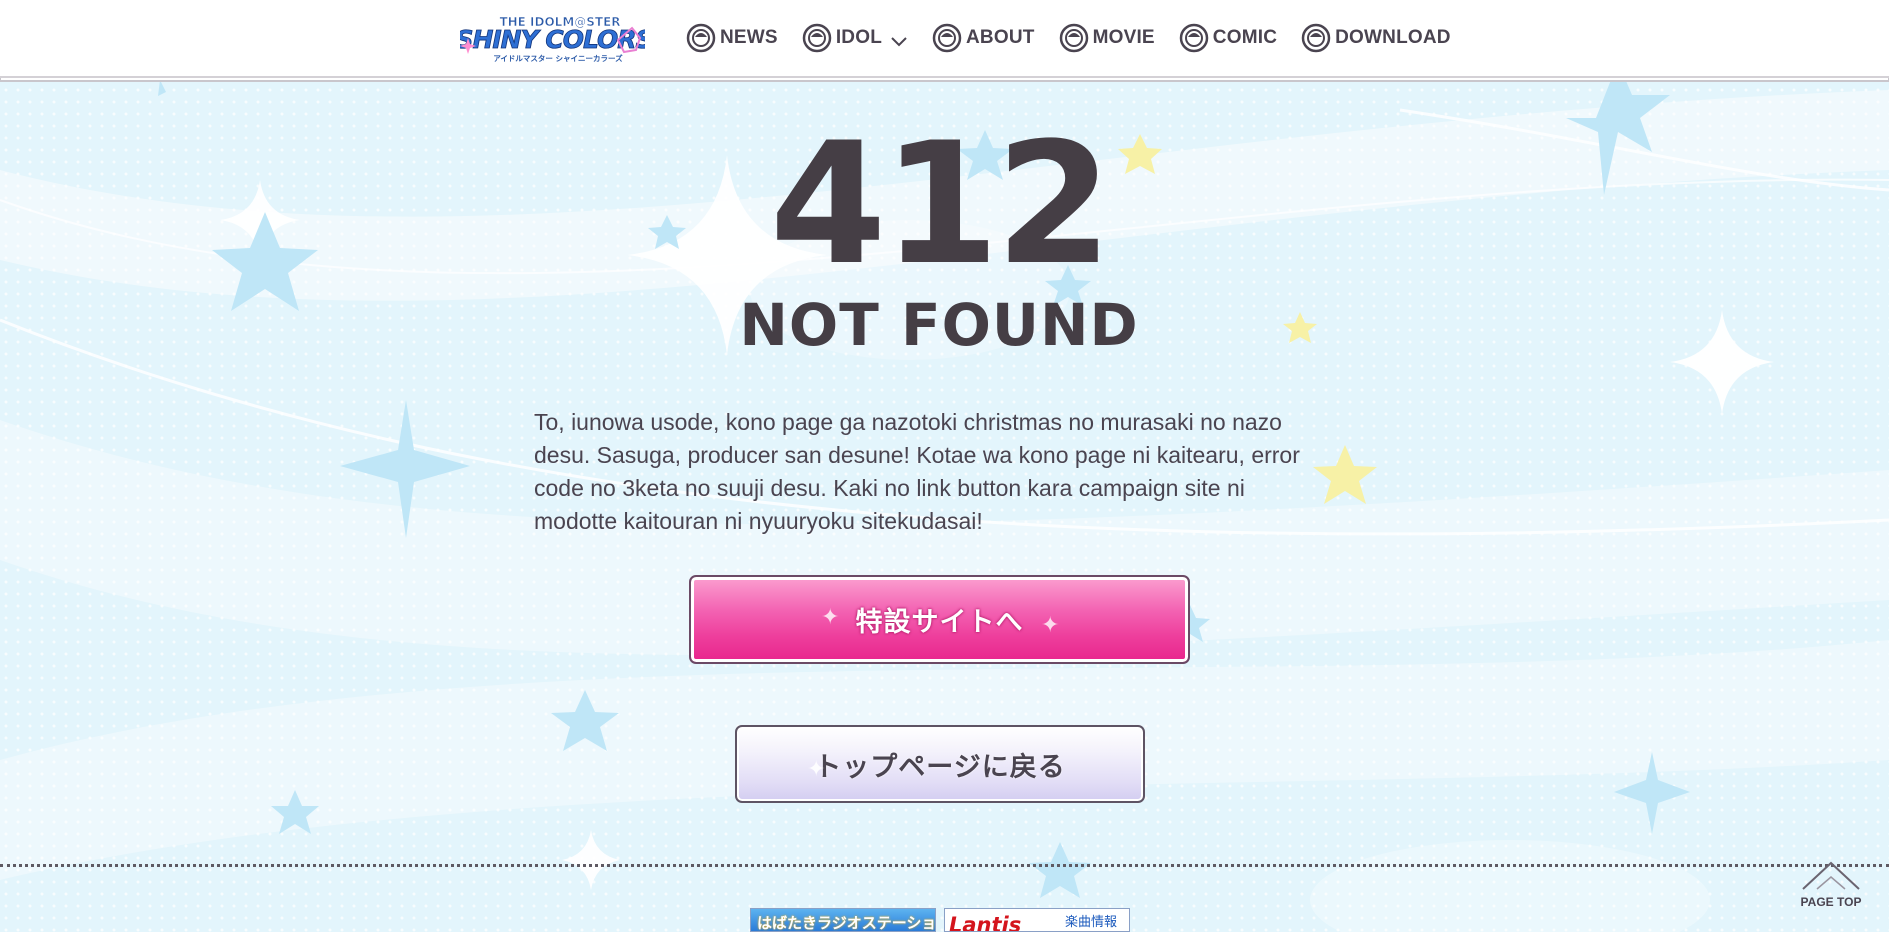 The image size is (1889, 932). I want to click on nav-about: ABOUT, so click(983, 38).